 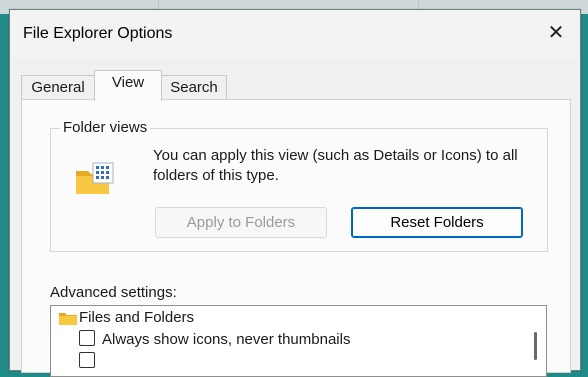 What do you see at coordinates (105, 127) in the screenshot?
I see `folder-views-label: Folder views` at bounding box center [105, 127].